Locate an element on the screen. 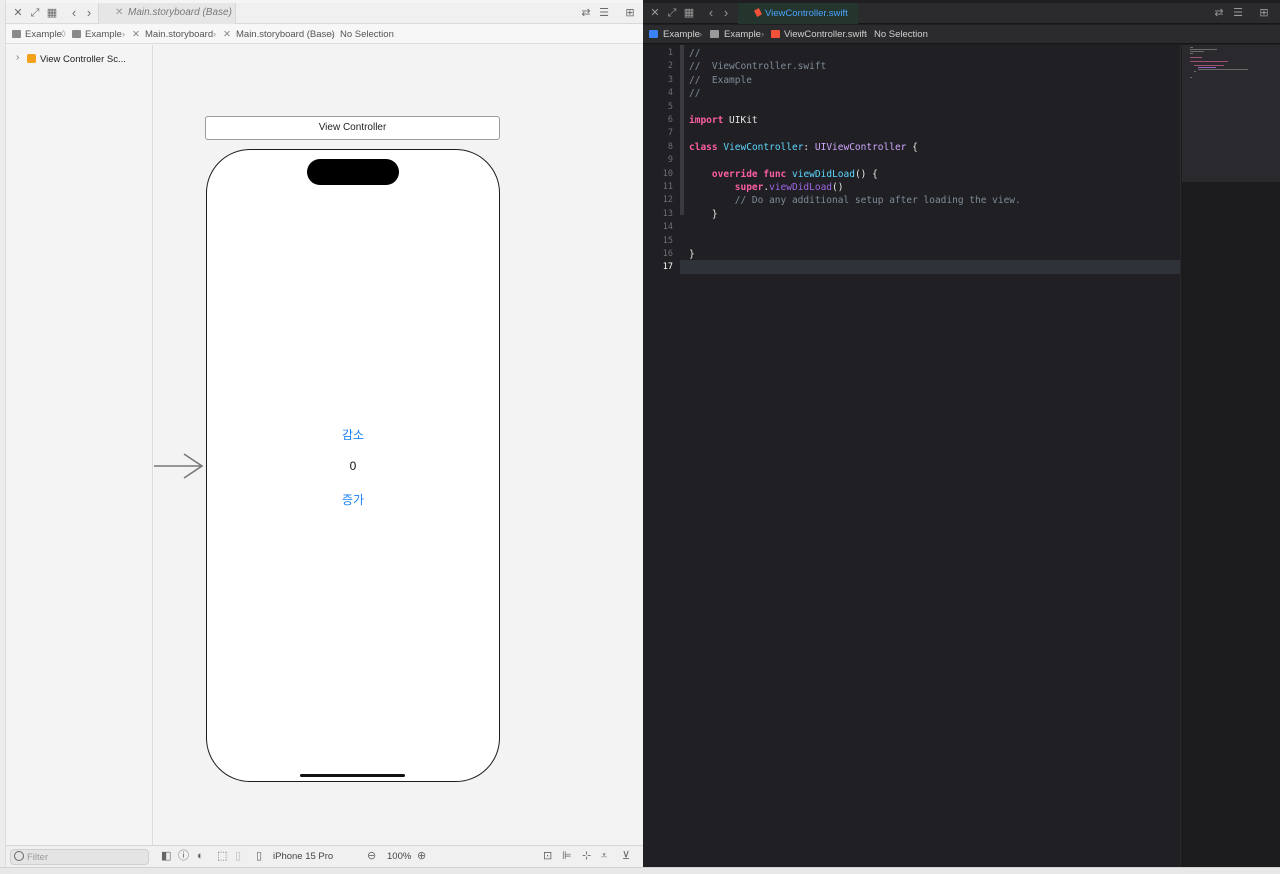  align-icon: ⊫ is located at coordinates (567, 856).